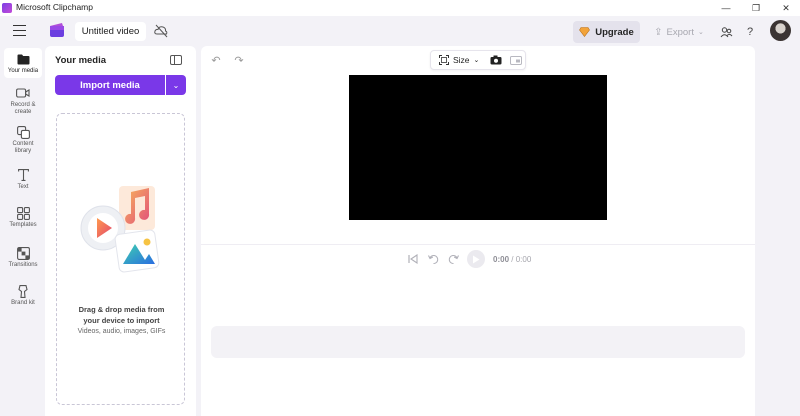  I want to click on nav-item-your-media: Your media, so click(23, 63).